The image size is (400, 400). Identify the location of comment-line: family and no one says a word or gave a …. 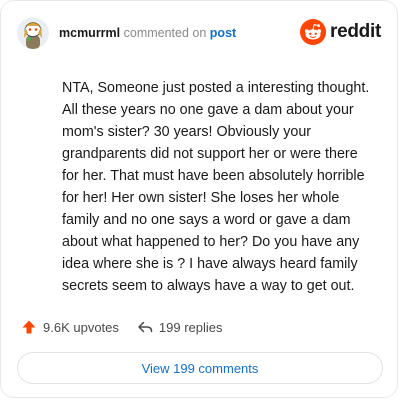
(206, 220).